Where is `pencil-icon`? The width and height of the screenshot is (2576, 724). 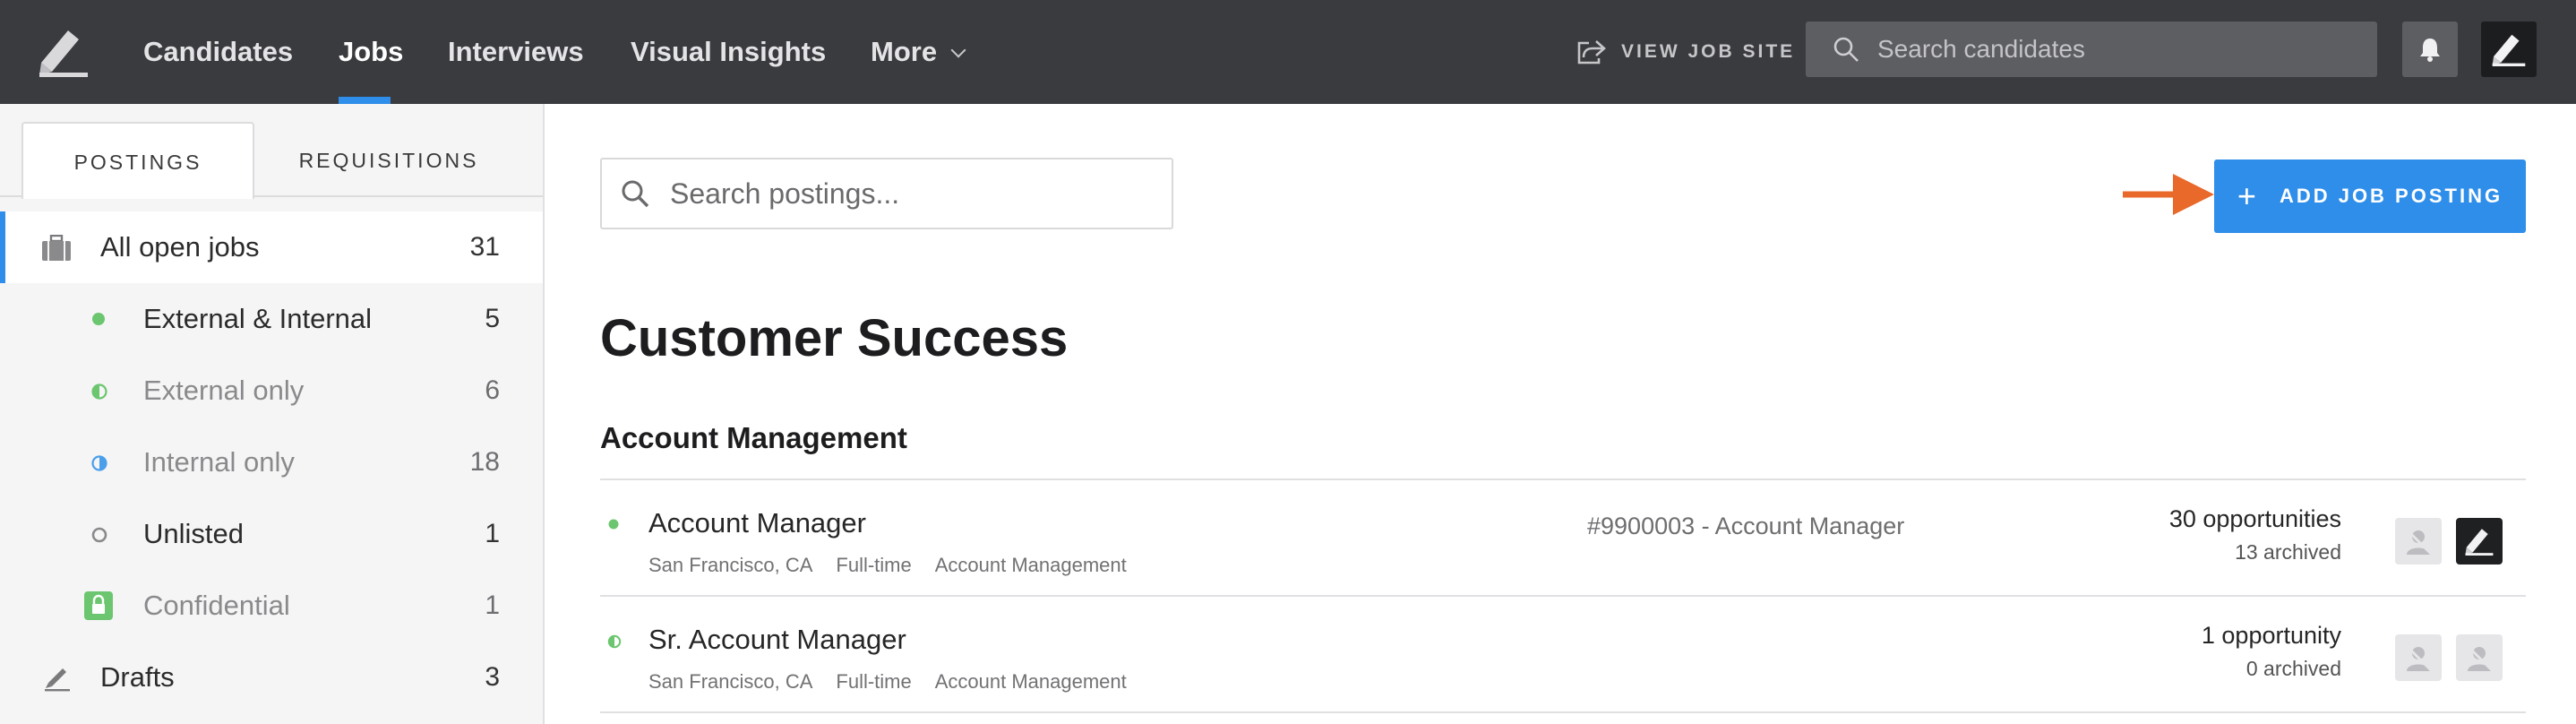
pencil-icon is located at coordinates (57, 680).